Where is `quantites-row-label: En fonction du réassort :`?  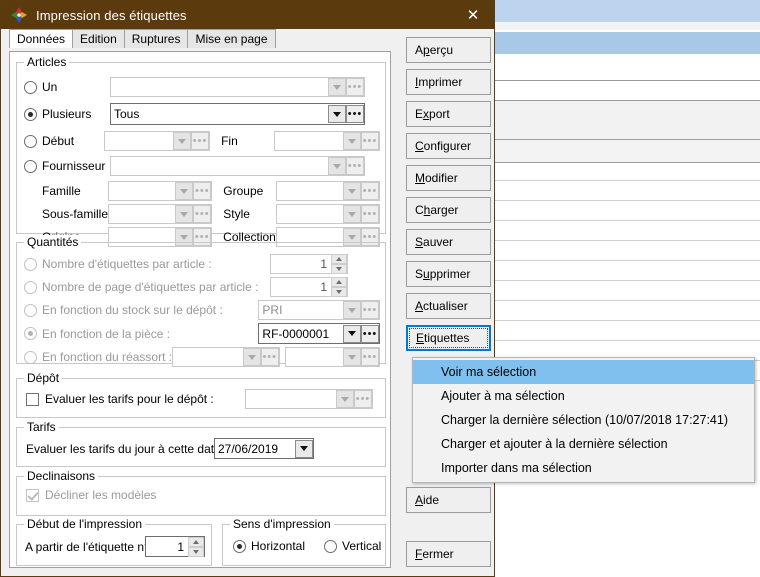 quantites-row-label: En fonction du réassort : is located at coordinates (107, 357).